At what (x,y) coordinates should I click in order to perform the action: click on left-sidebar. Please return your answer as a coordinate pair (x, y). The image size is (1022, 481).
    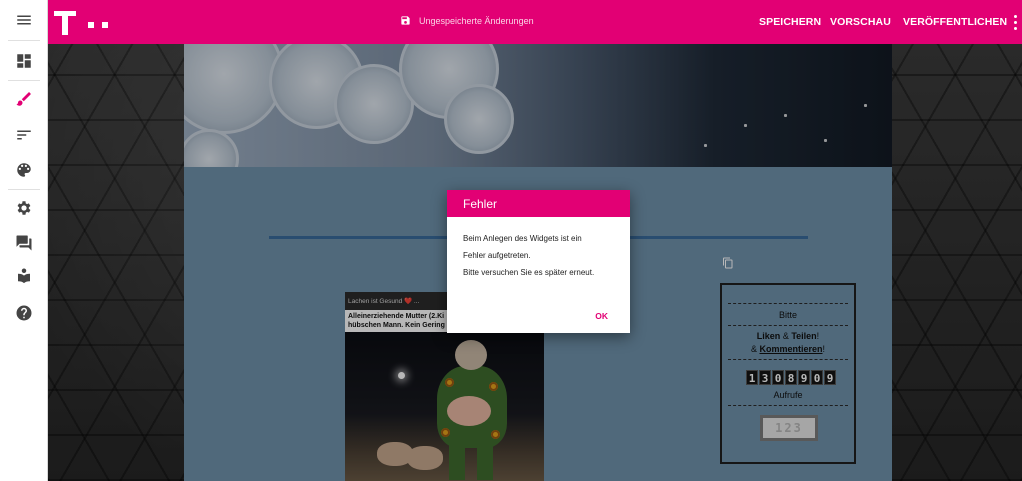
    Looking at the image, I should click on (24, 240).